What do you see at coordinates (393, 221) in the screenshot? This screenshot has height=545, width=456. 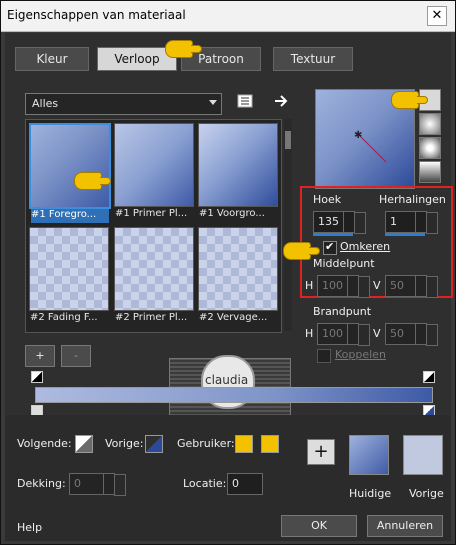 I see `herhalingen-value: 1` at bounding box center [393, 221].